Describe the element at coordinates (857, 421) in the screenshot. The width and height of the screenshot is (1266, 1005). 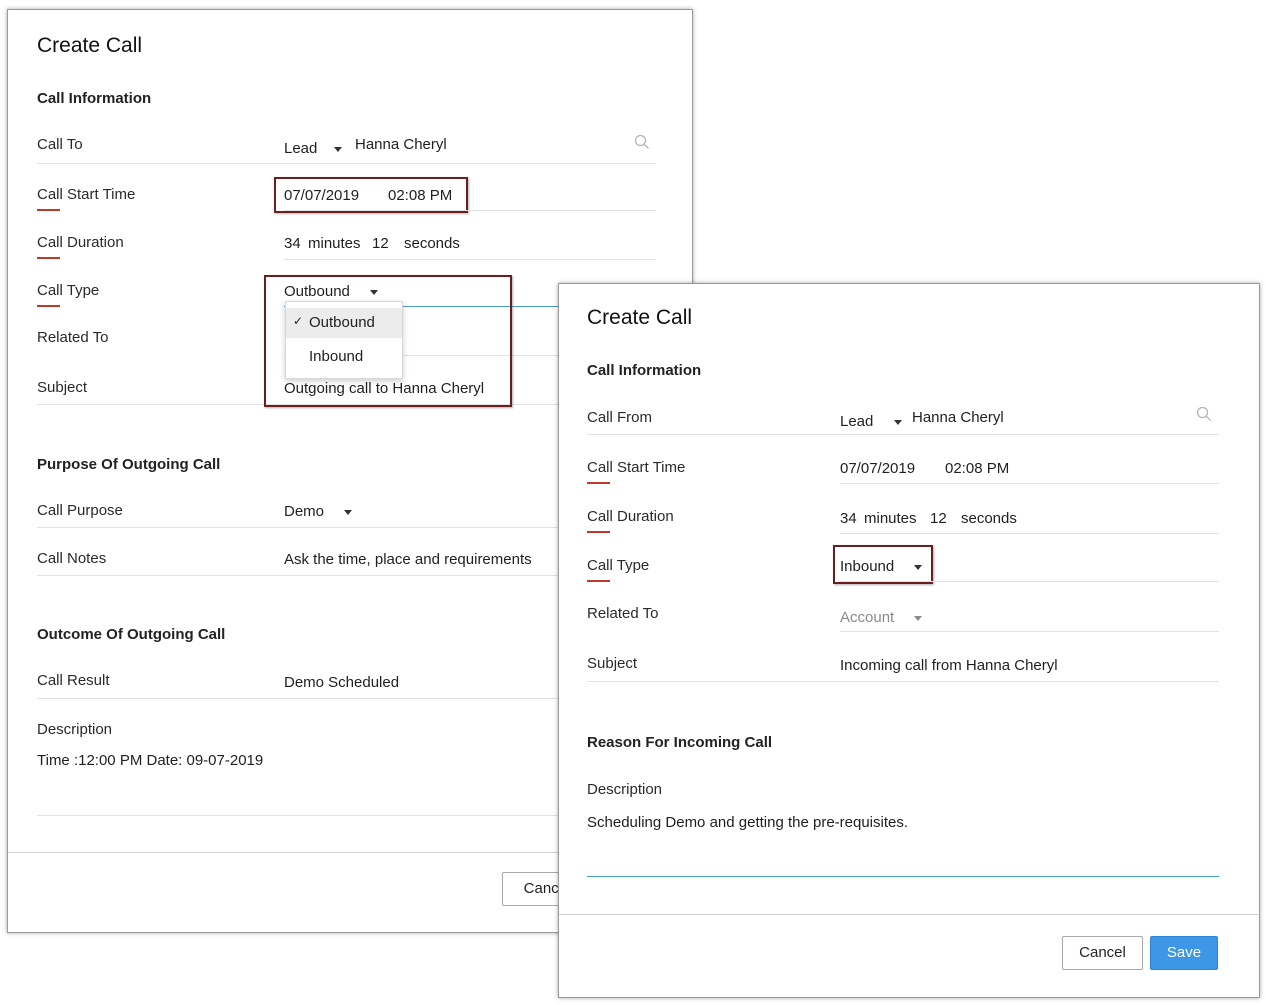
I see `call-from-module-value: Lead` at that location.